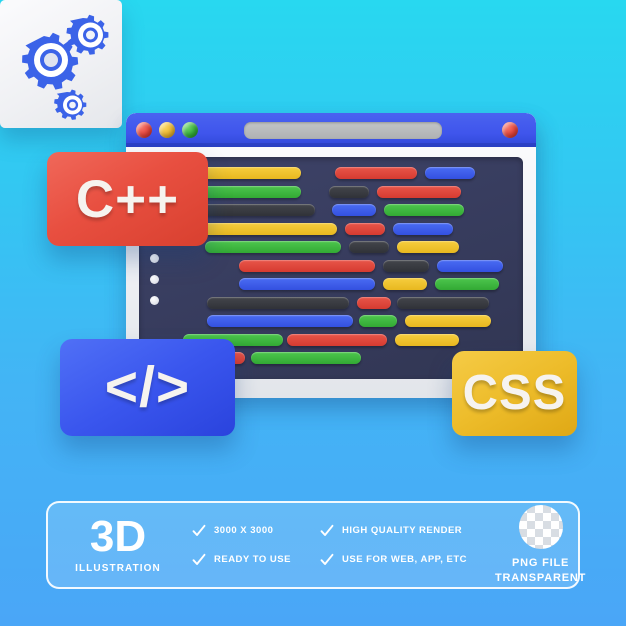 The height and width of the screenshot is (626, 626). What do you see at coordinates (244, 530) in the screenshot?
I see `feature-label: 3000 X 3000` at bounding box center [244, 530].